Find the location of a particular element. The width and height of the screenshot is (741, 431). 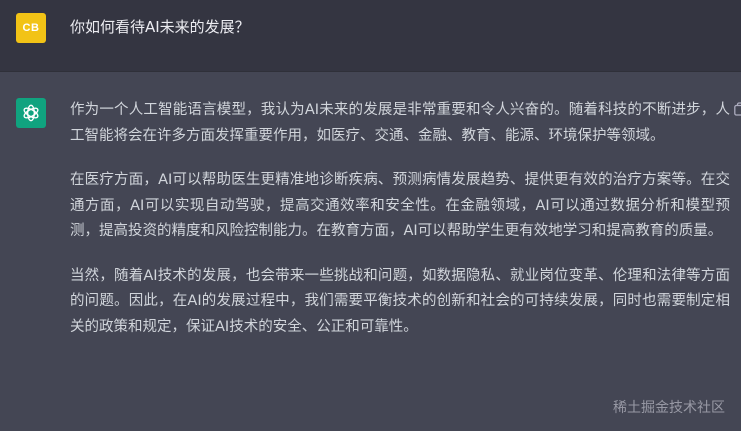

user-avatar: CB is located at coordinates (31, 28).